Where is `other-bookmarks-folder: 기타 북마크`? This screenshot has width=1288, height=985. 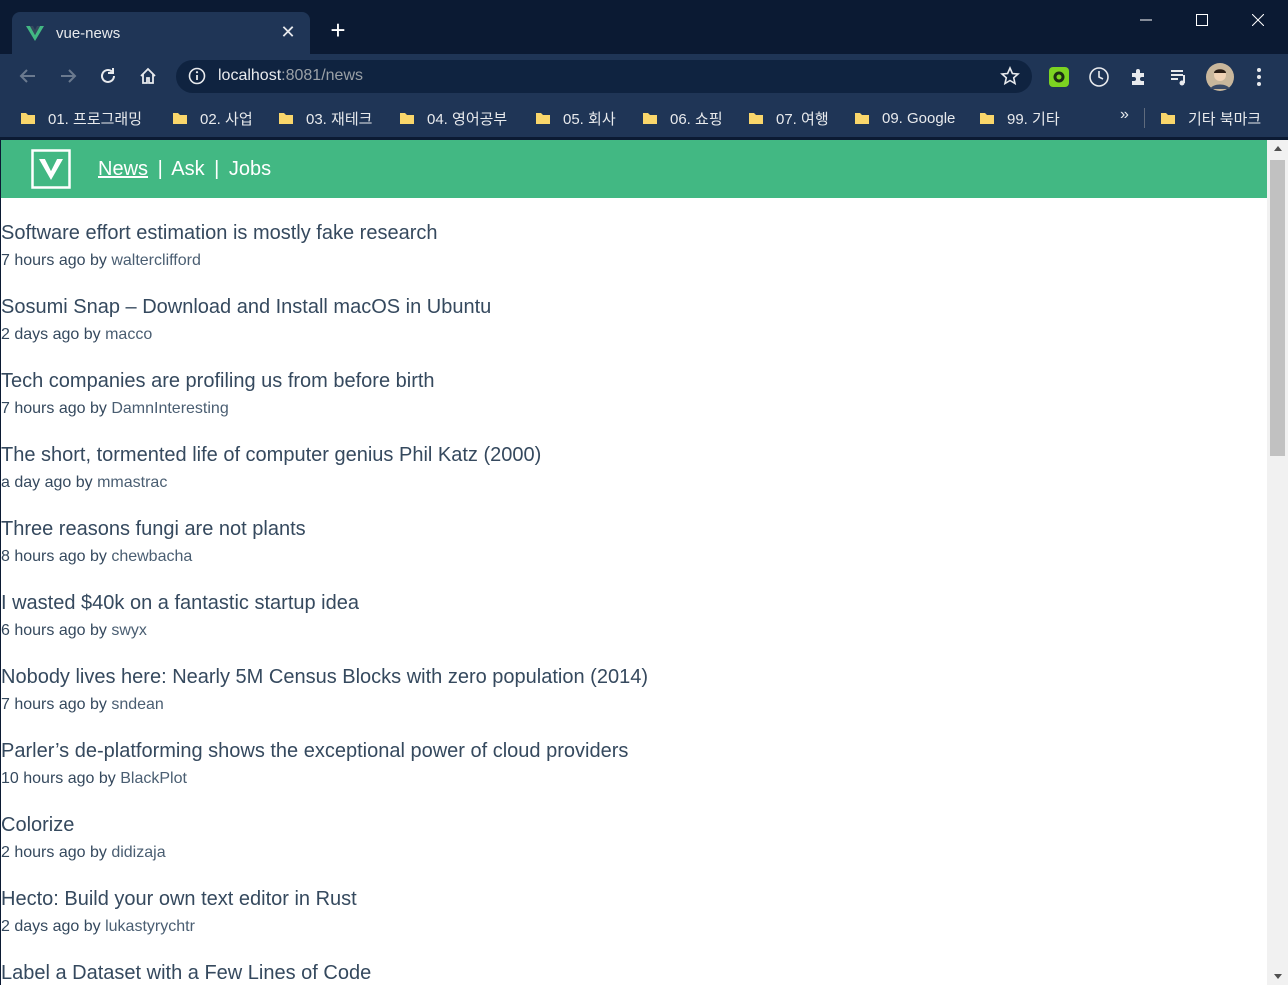
other-bookmarks-folder: 기타 북마크 is located at coordinates (1210, 118).